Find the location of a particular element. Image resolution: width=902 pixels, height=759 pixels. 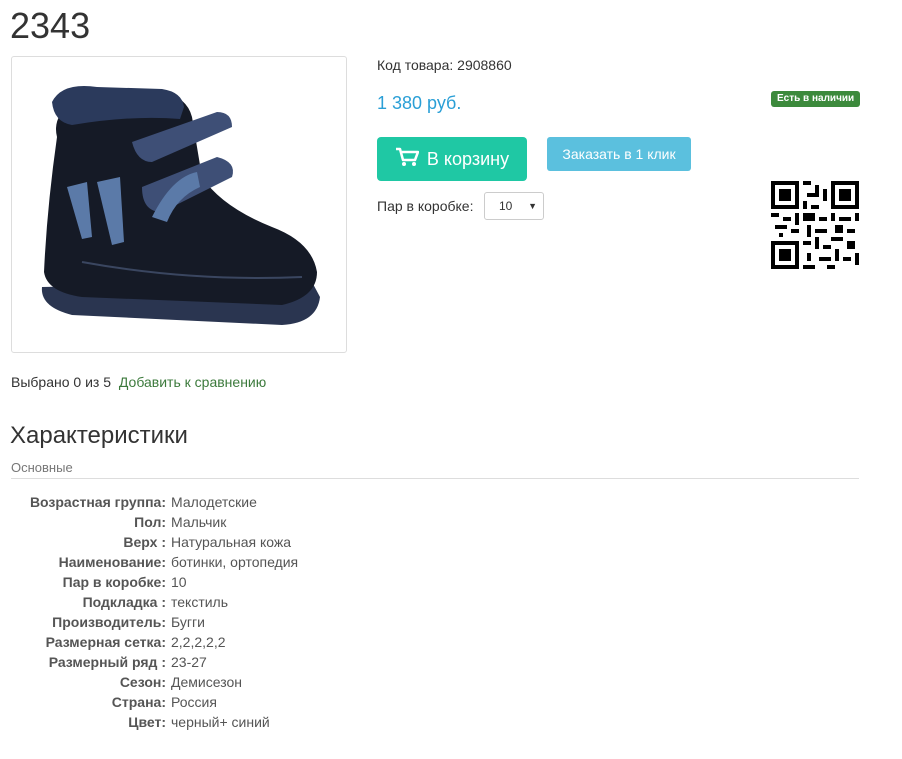

spec-row: Страна: Россия is located at coordinates (211, 702).